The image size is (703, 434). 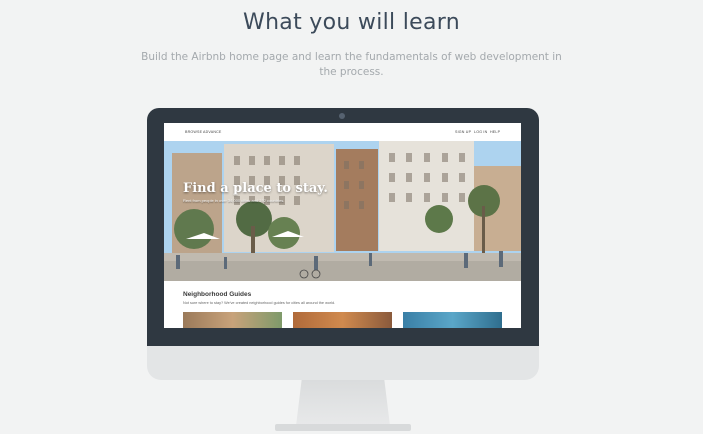 What do you see at coordinates (342, 132) in the screenshot?
I see `screen-navbar: BROWSE ADVANCE SIGN UP LOG IN HELP` at bounding box center [342, 132].